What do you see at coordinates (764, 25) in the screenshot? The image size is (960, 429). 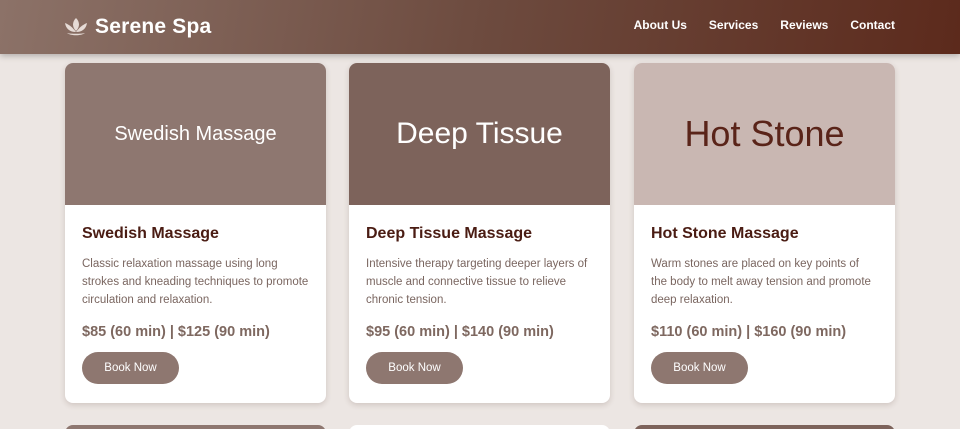 I see `main-nav: About Us Services Reviews Contact` at bounding box center [764, 25].